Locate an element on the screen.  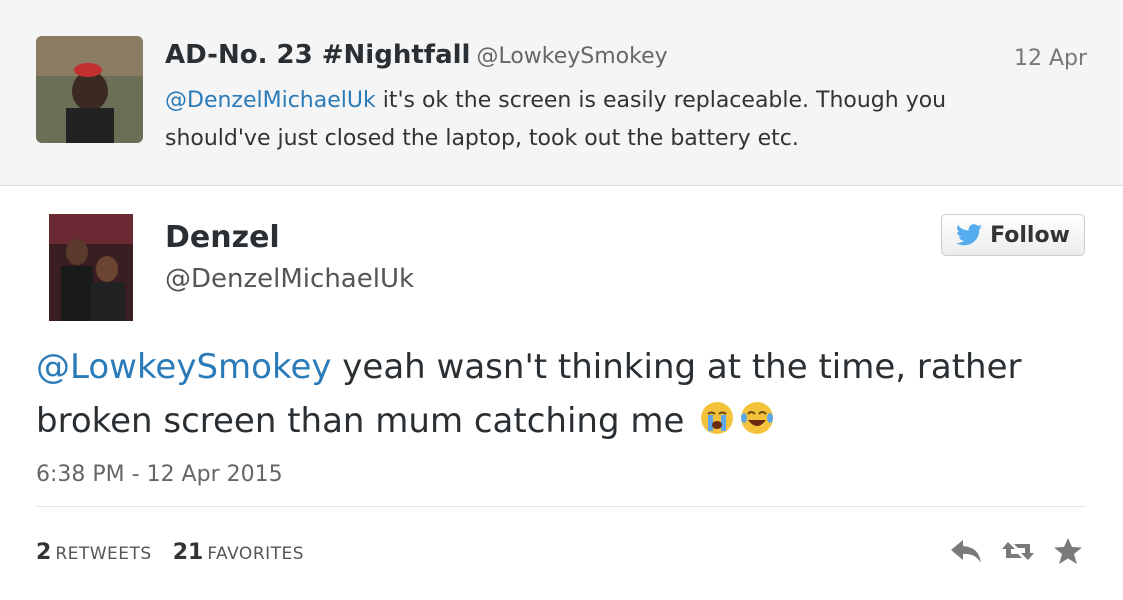
tweet-stats: 2 RETWEETS 21 FAVORITES is located at coordinates (177, 552).